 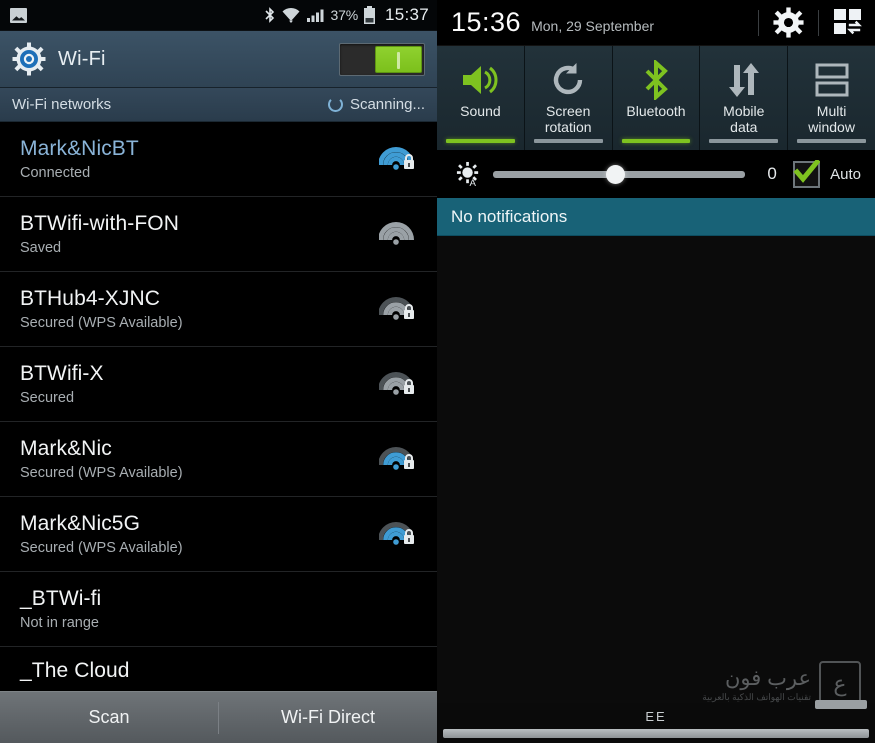 What do you see at coordinates (593, 26) in the screenshot?
I see `shade-date: Mon, 29 September` at bounding box center [593, 26].